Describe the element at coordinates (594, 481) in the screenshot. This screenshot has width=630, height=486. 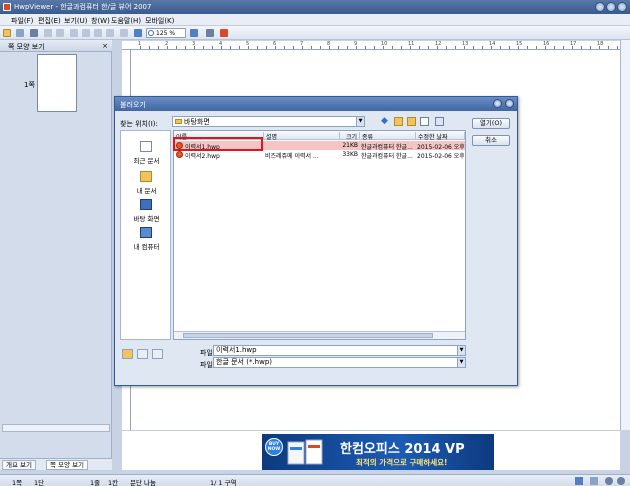
I see `zoom-icon` at that location.